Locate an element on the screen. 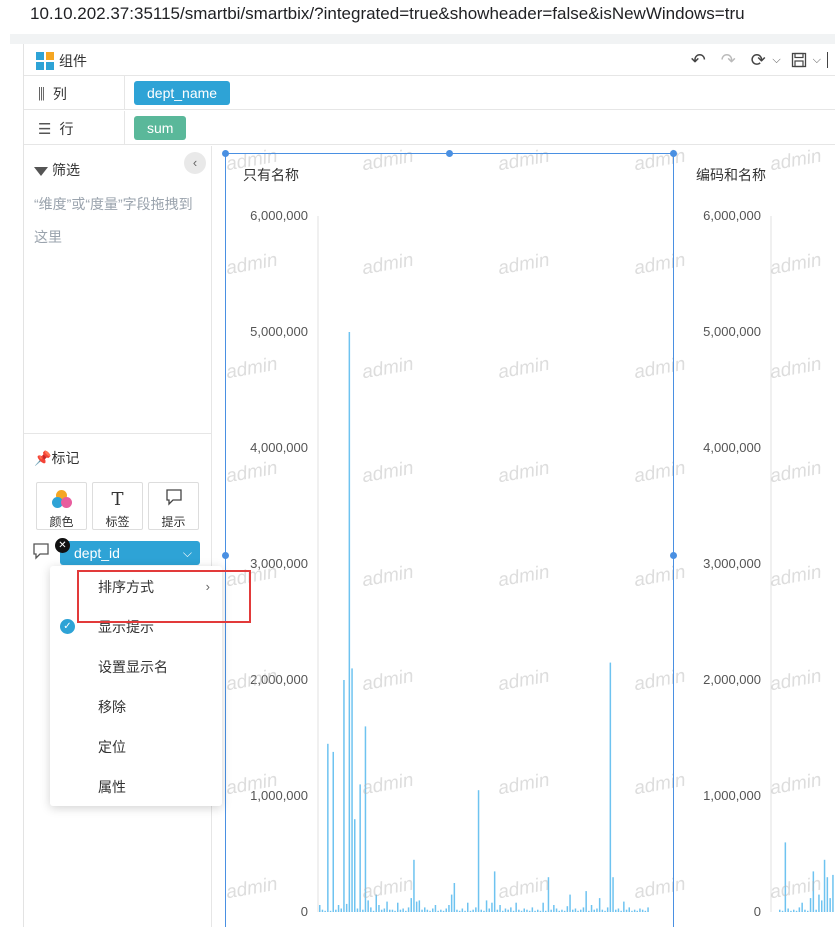 The image size is (835, 927). menu-item: 属性 is located at coordinates (136, 787).